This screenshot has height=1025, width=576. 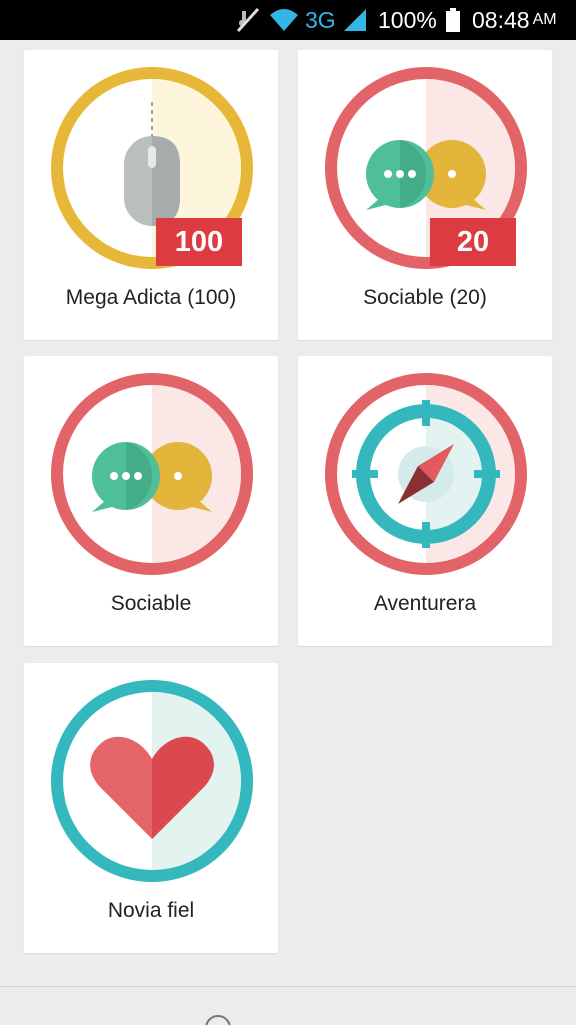 What do you see at coordinates (544, 19) in the screenshot?
I see `clock-ampm: AM` at bounding box center [544, 19].